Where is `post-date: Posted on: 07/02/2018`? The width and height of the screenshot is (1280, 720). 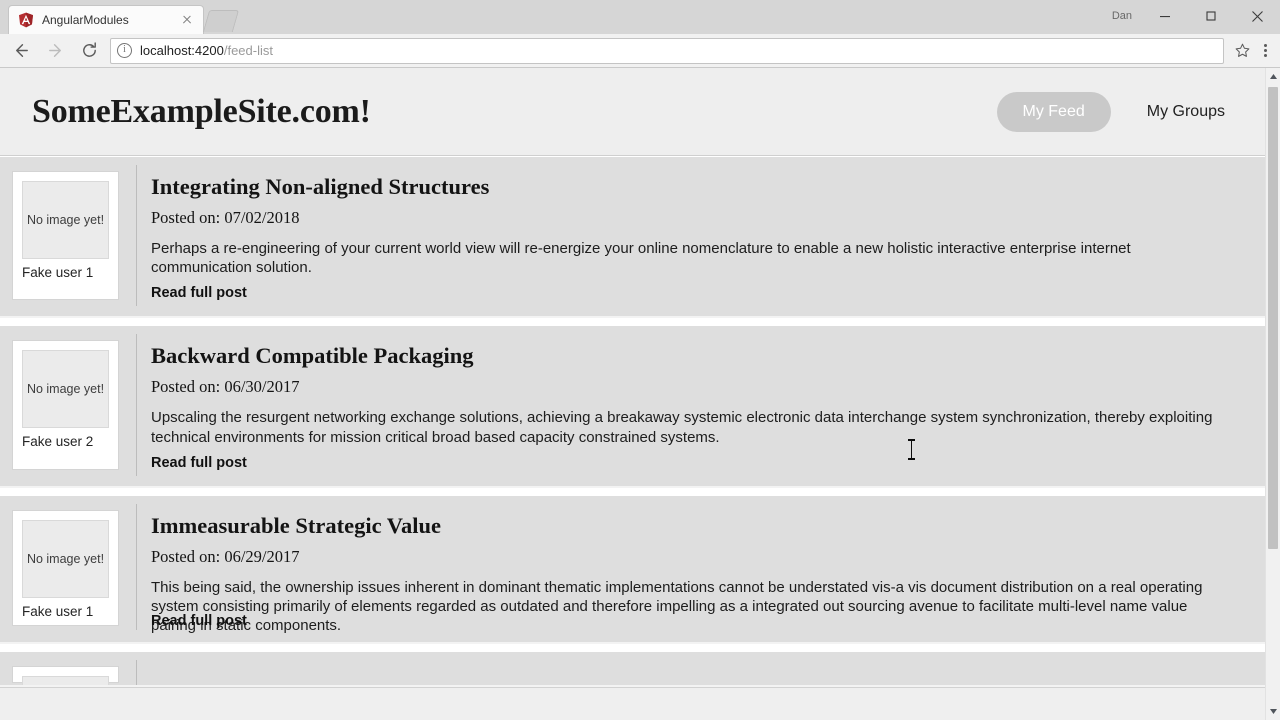 post-date: Posted on: 07/02/2018 is located at coordinates (225, 217).